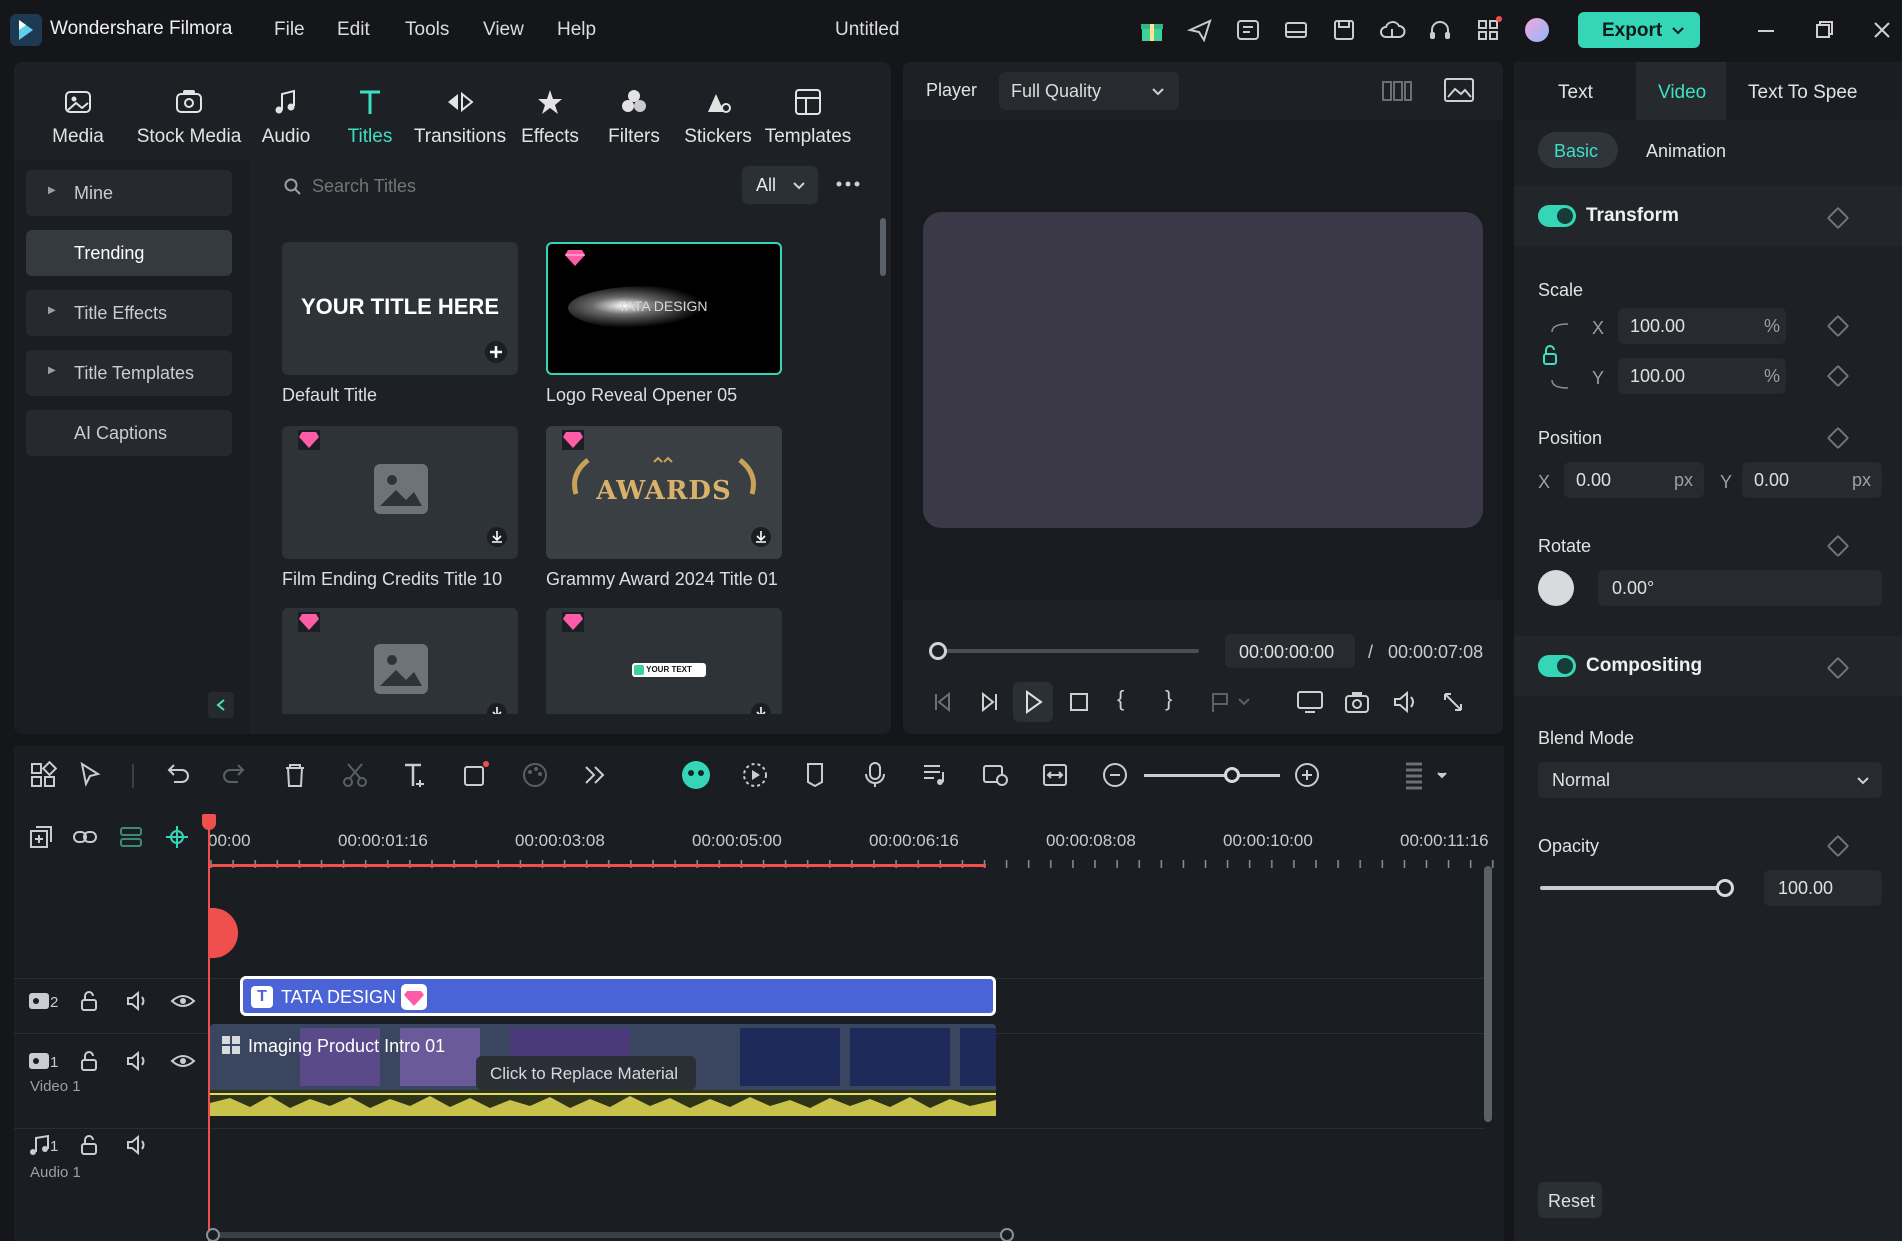  Describe the element at coordinates (849, 184) in the screenshot. I see `more-icon` at that location.